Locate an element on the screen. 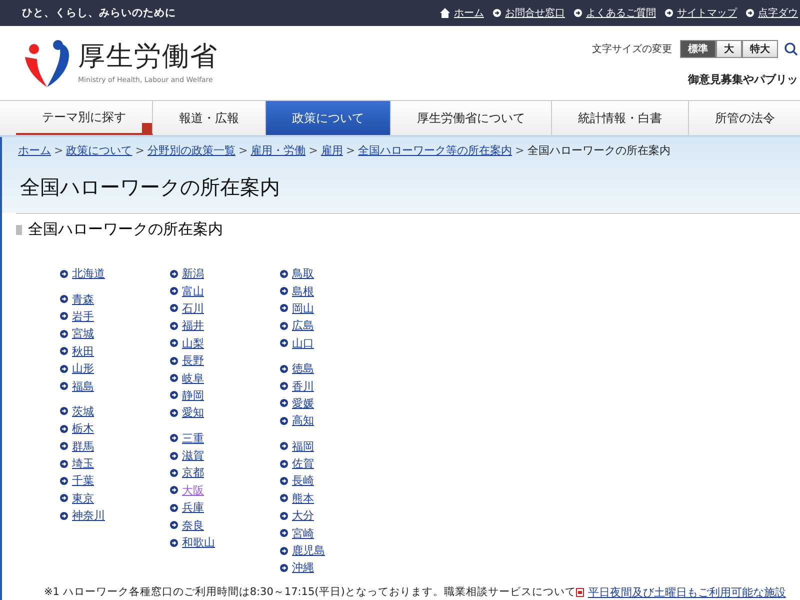  breadcrumb-link: 雇用・労働 is located at coordinates (278, 150).